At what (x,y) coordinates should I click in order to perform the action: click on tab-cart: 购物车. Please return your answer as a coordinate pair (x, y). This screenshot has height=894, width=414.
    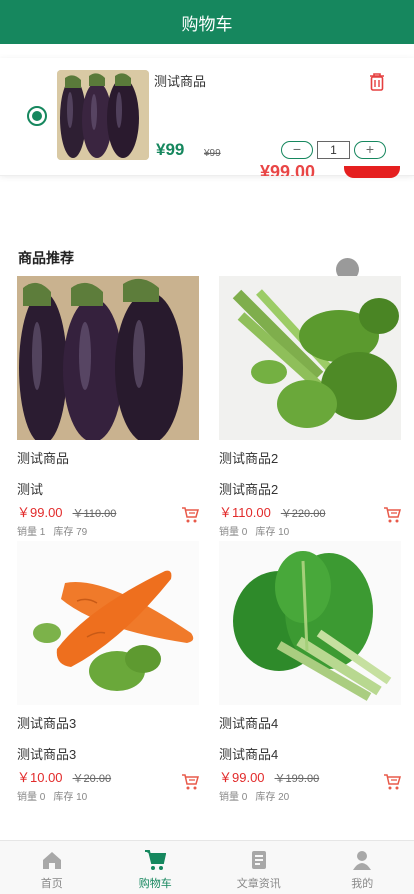
    Looking at the image, I should click on (156, 867).